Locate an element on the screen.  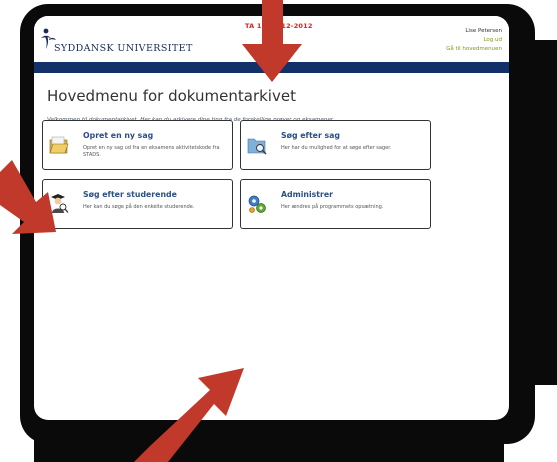
card-title: Søg efter sag is located at coordinates (311, 135).